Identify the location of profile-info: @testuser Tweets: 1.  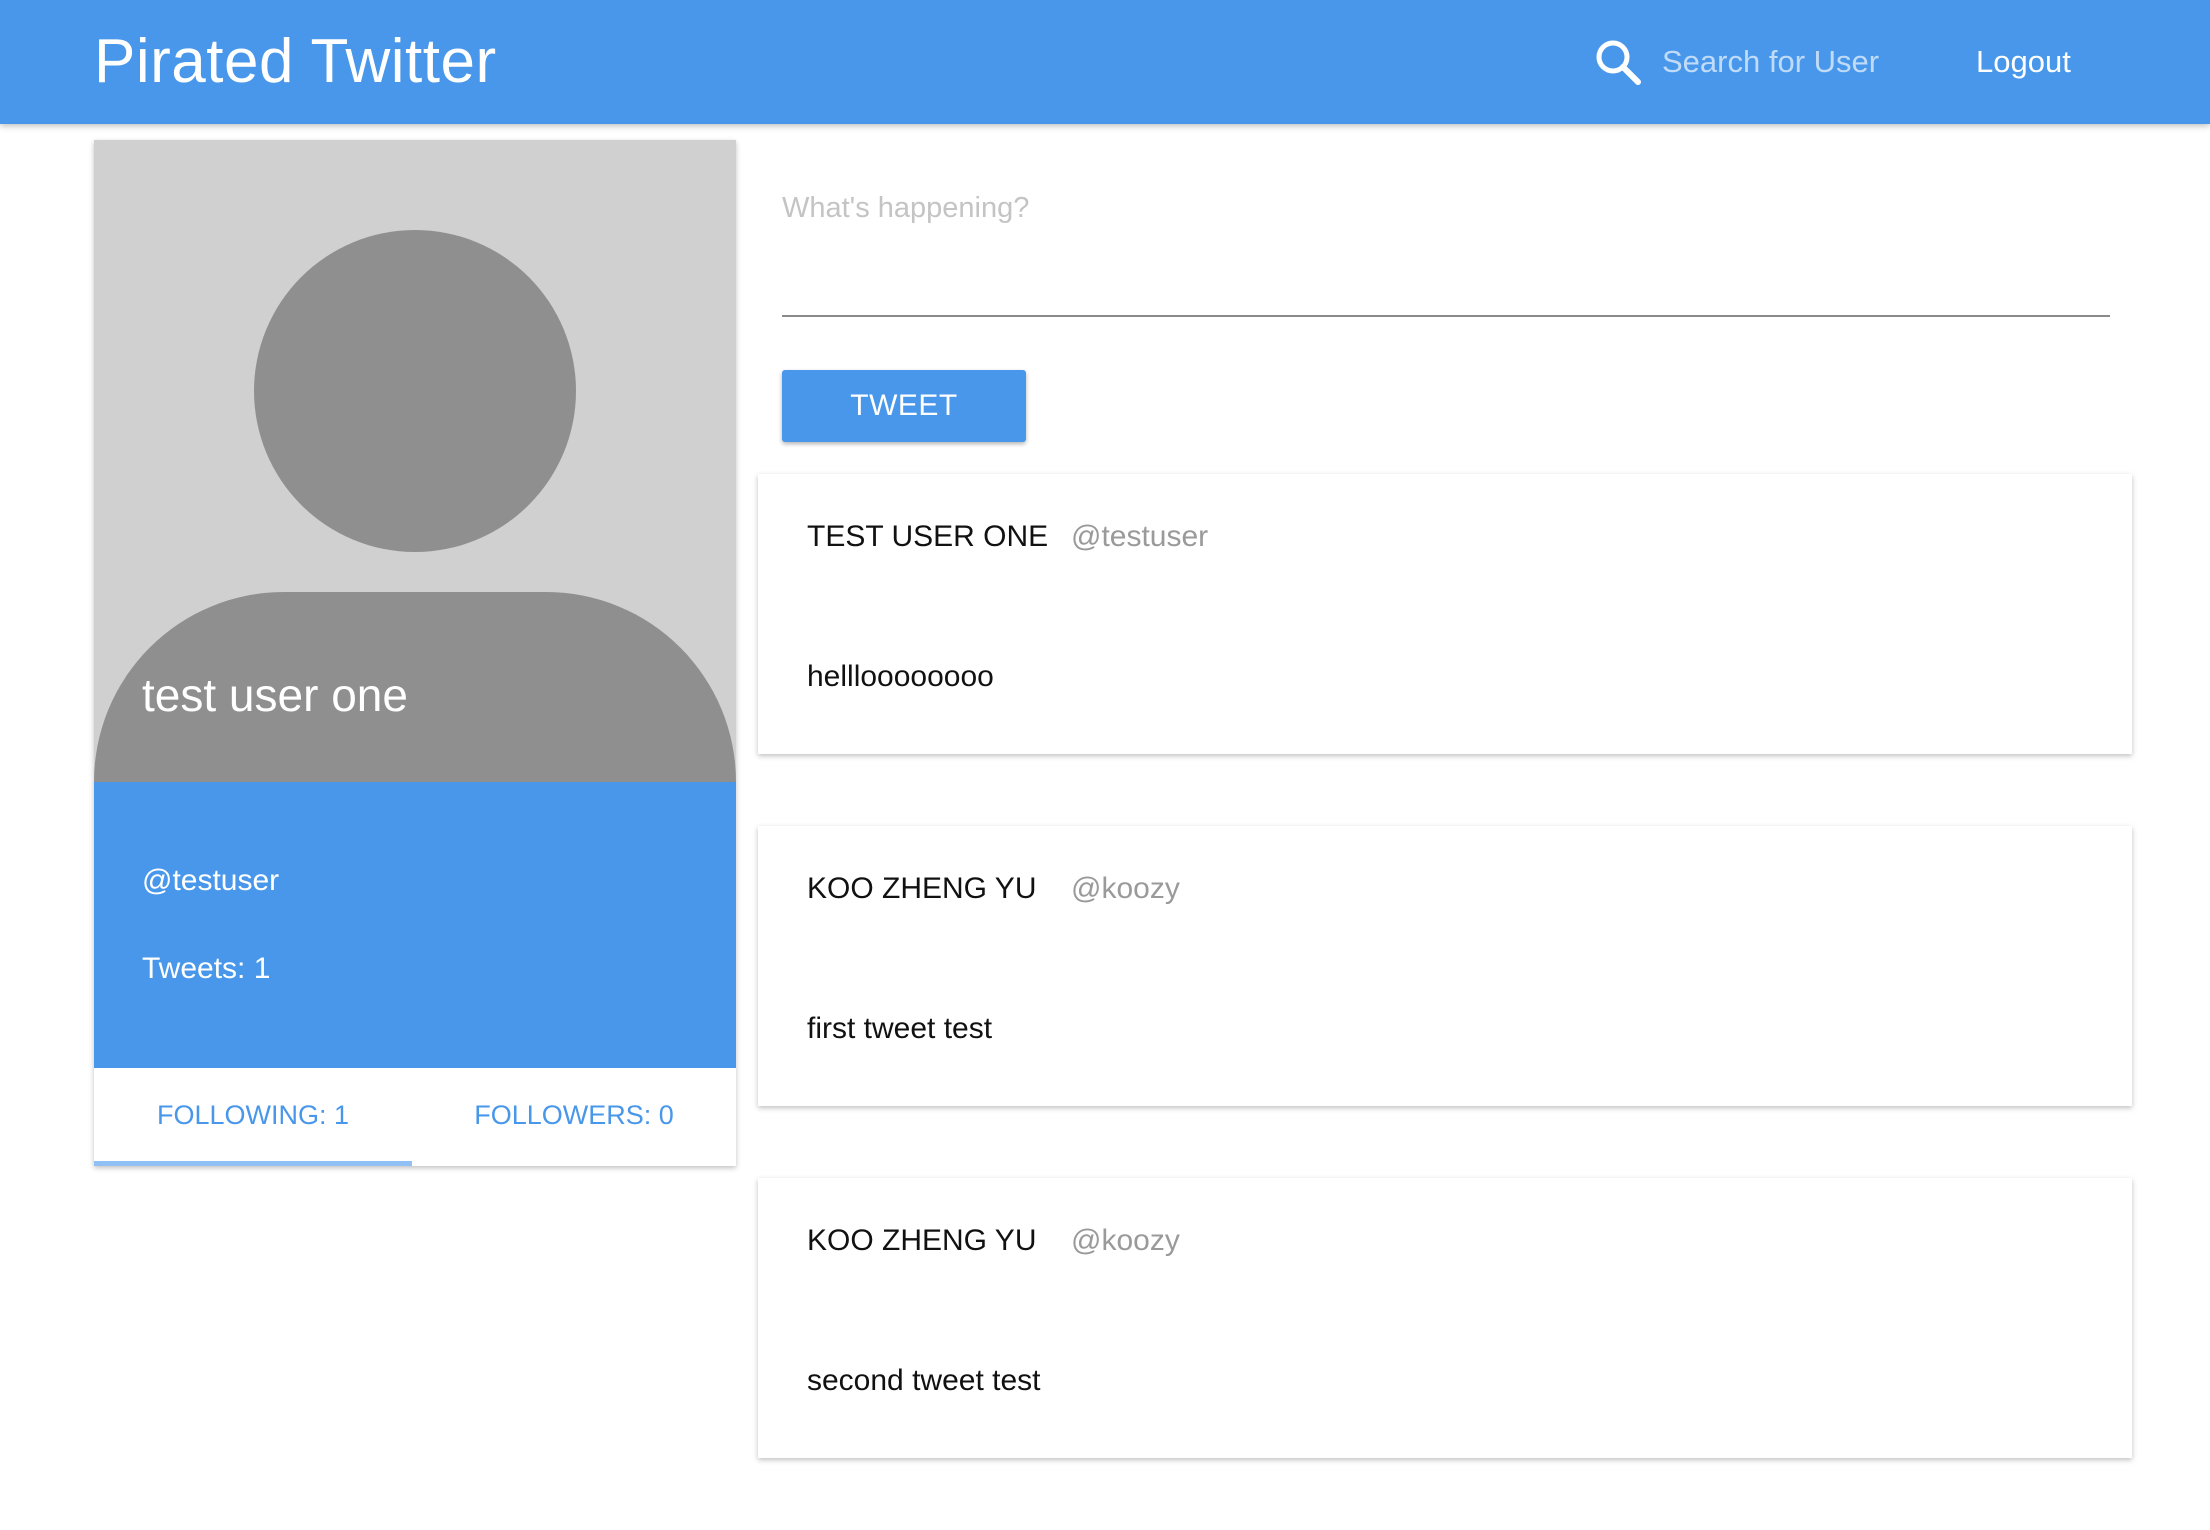
(415, 925).